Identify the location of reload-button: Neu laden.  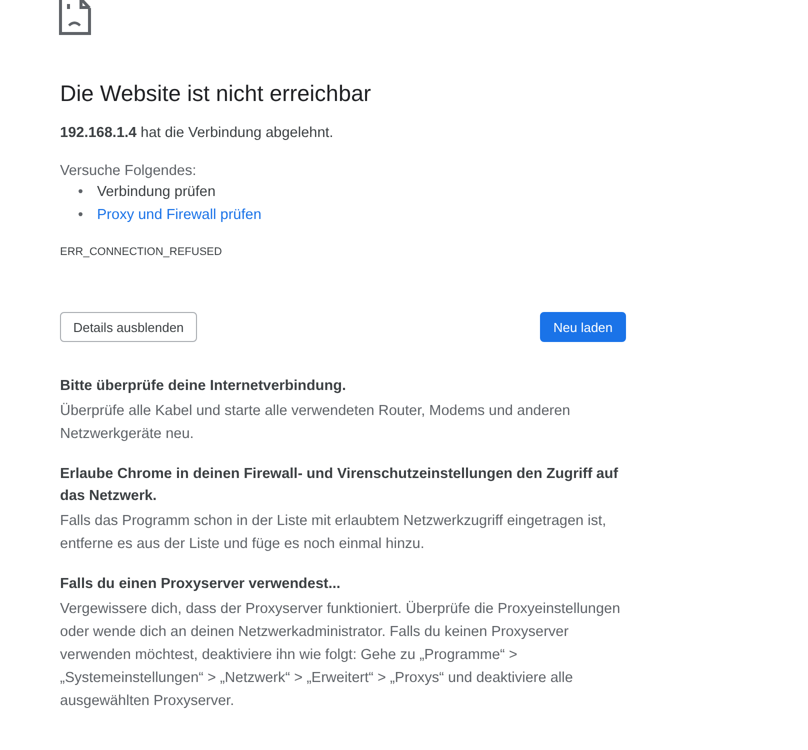
(583, 327).